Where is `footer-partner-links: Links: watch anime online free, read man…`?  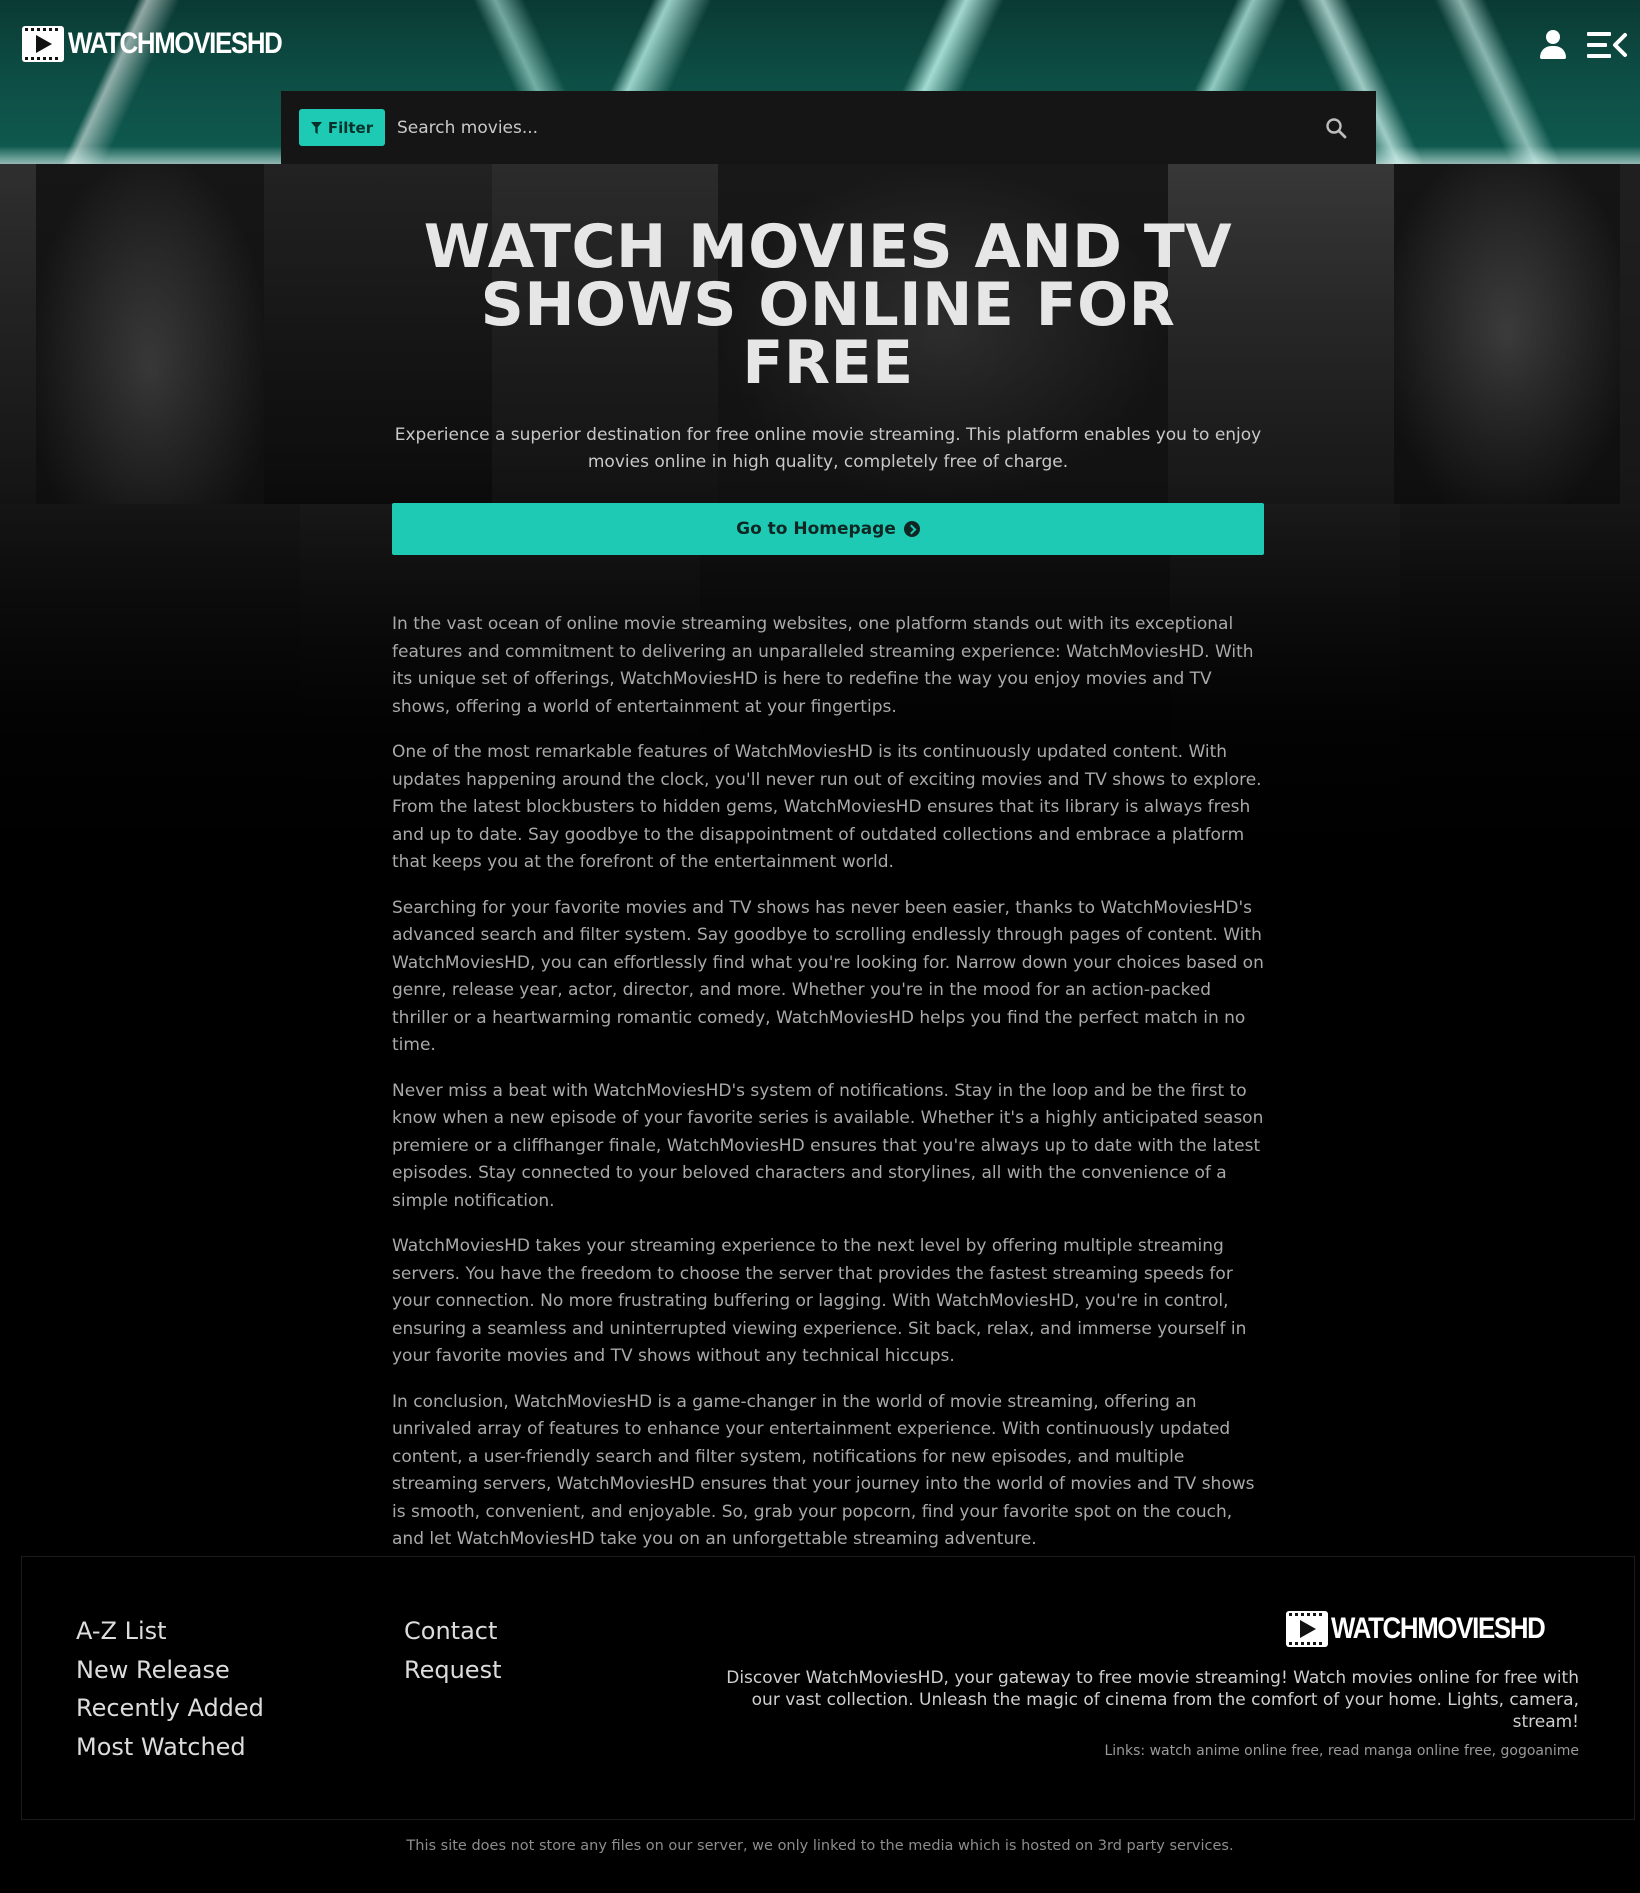
footer-partner-links: Links: watch anime online free, read man… is located at coordinates (1341, 1751).